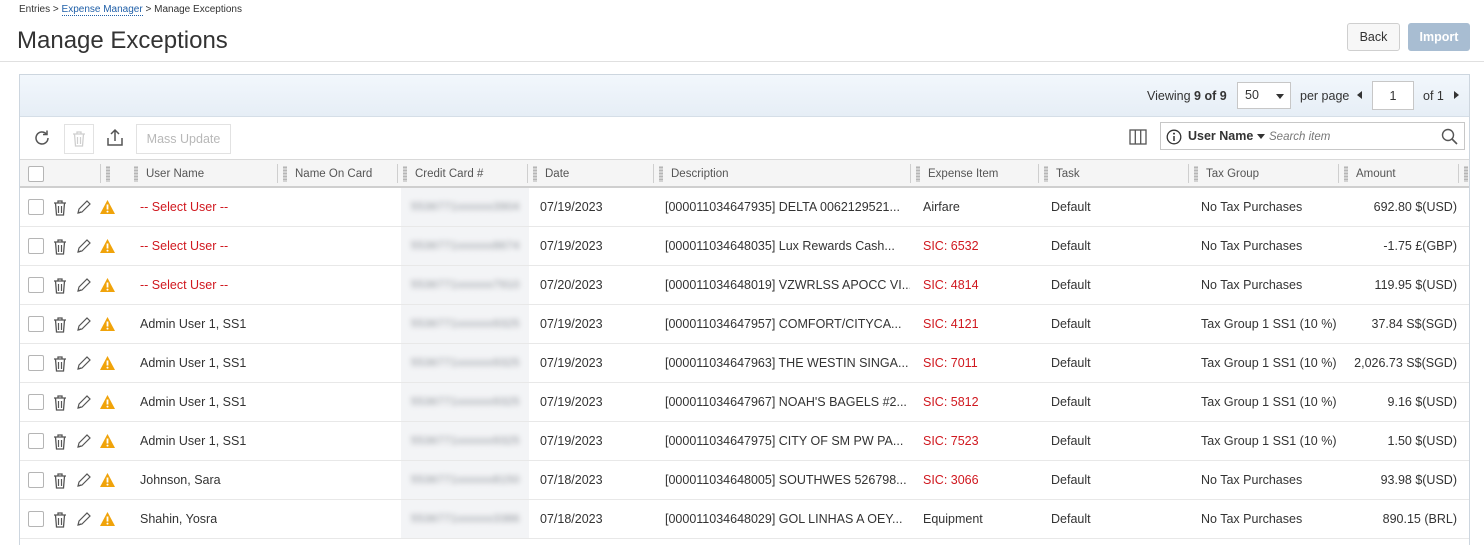 This screenshot has width=1484, height=545. Describe the element at coordinates (951, 246) in the screenshot. I see `cell-expense-item: SIC: 6532` at that location.